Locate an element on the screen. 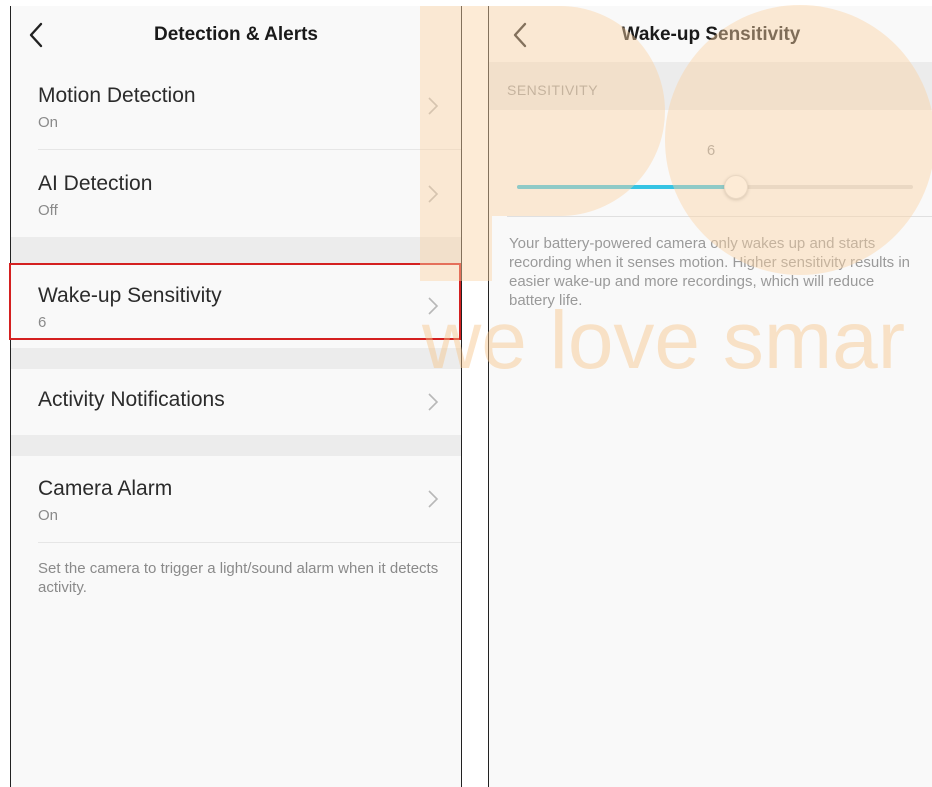  page-title: Wake-up Sensitivity is located at coordinates (711, 34).